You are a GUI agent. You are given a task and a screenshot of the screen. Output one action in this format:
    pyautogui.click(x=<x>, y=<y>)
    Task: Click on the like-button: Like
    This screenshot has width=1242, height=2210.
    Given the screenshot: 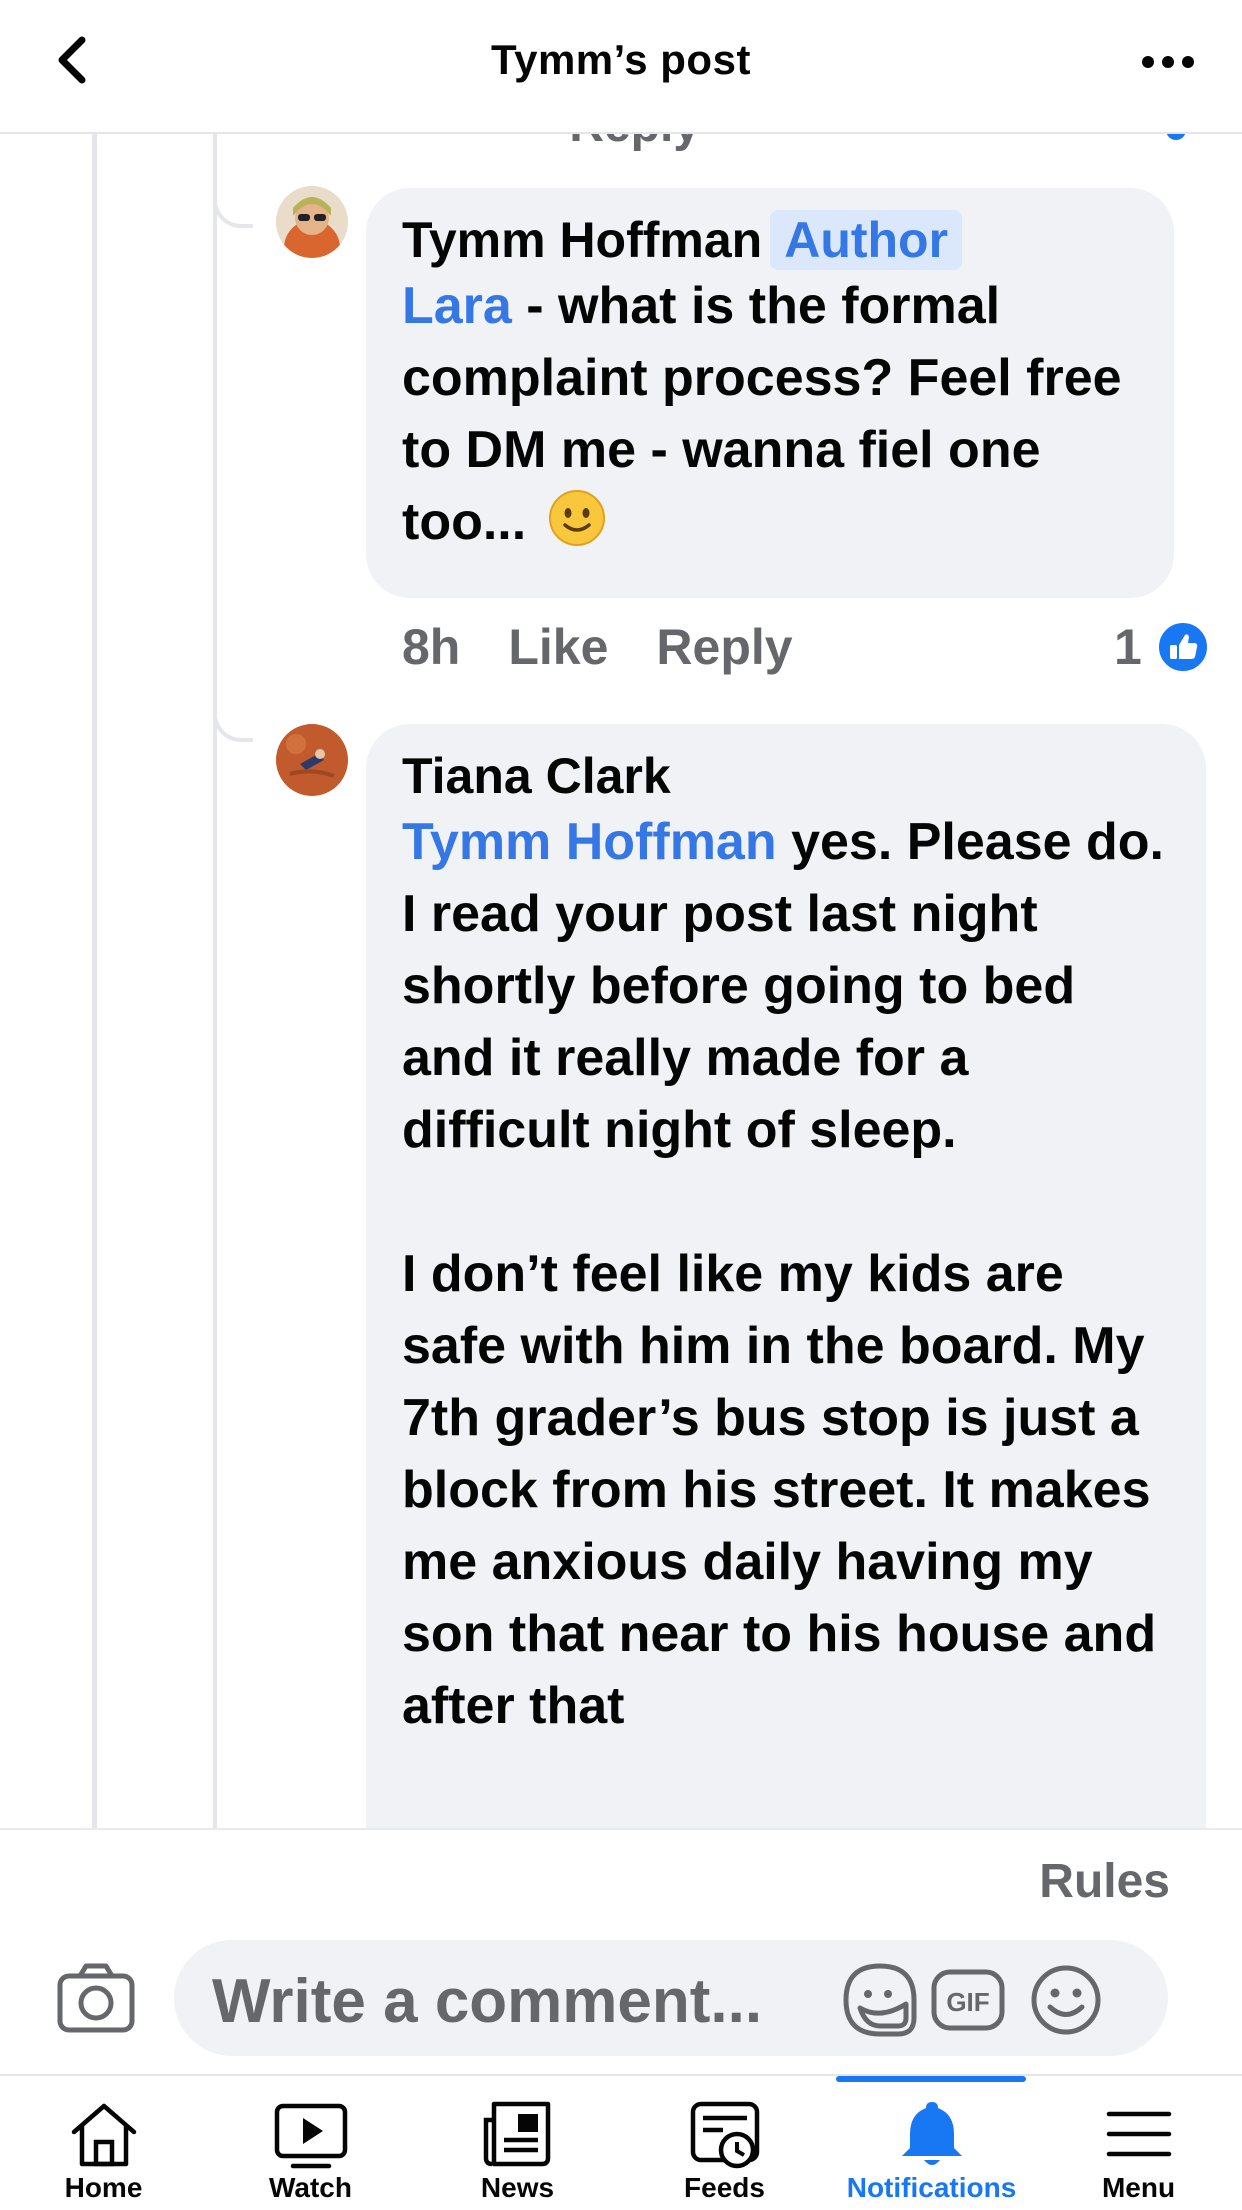 What is the action you would take?
    pyautogui.click(x=558, y=647)
    